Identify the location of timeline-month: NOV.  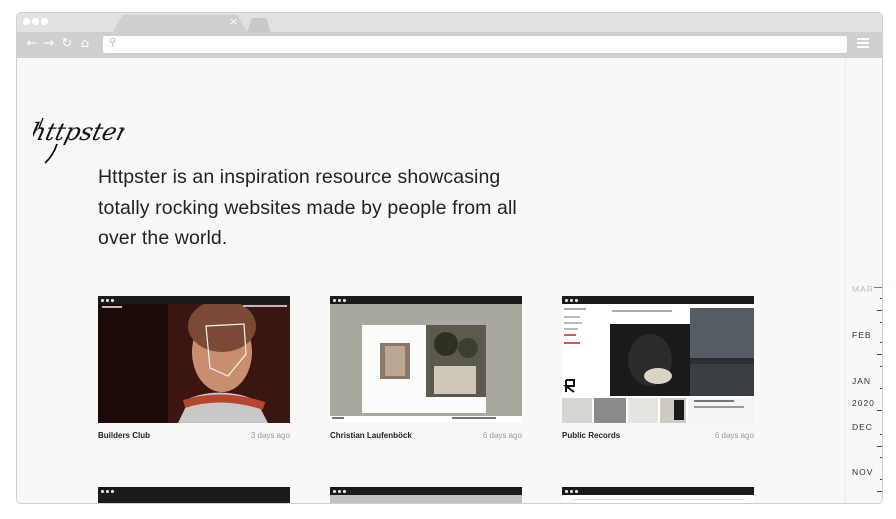
(862, 472).